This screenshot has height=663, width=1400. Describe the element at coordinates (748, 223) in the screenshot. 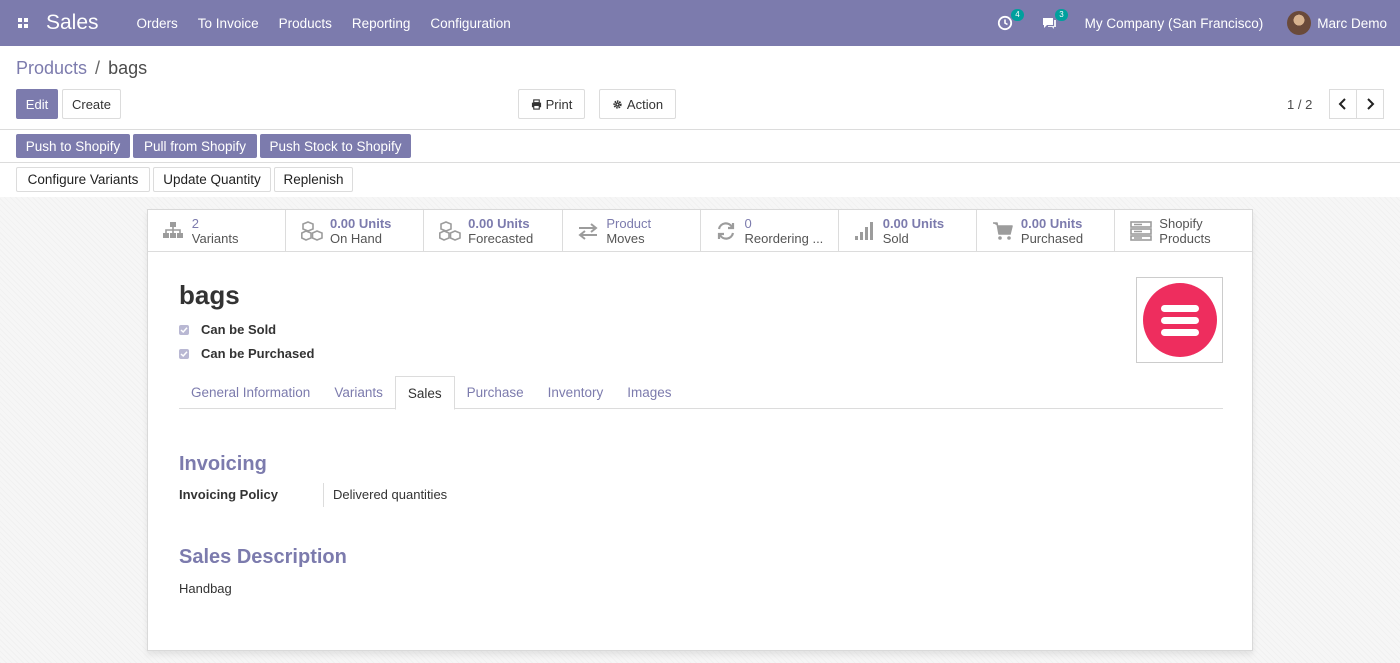

I see `reordering-value: 0` at that location.